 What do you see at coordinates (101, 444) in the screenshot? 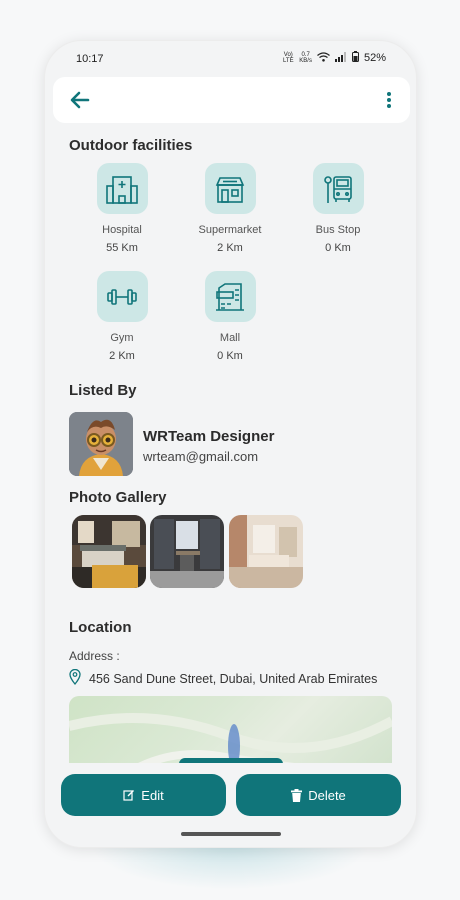
I see `avatar` at bounding box center [101, 444].